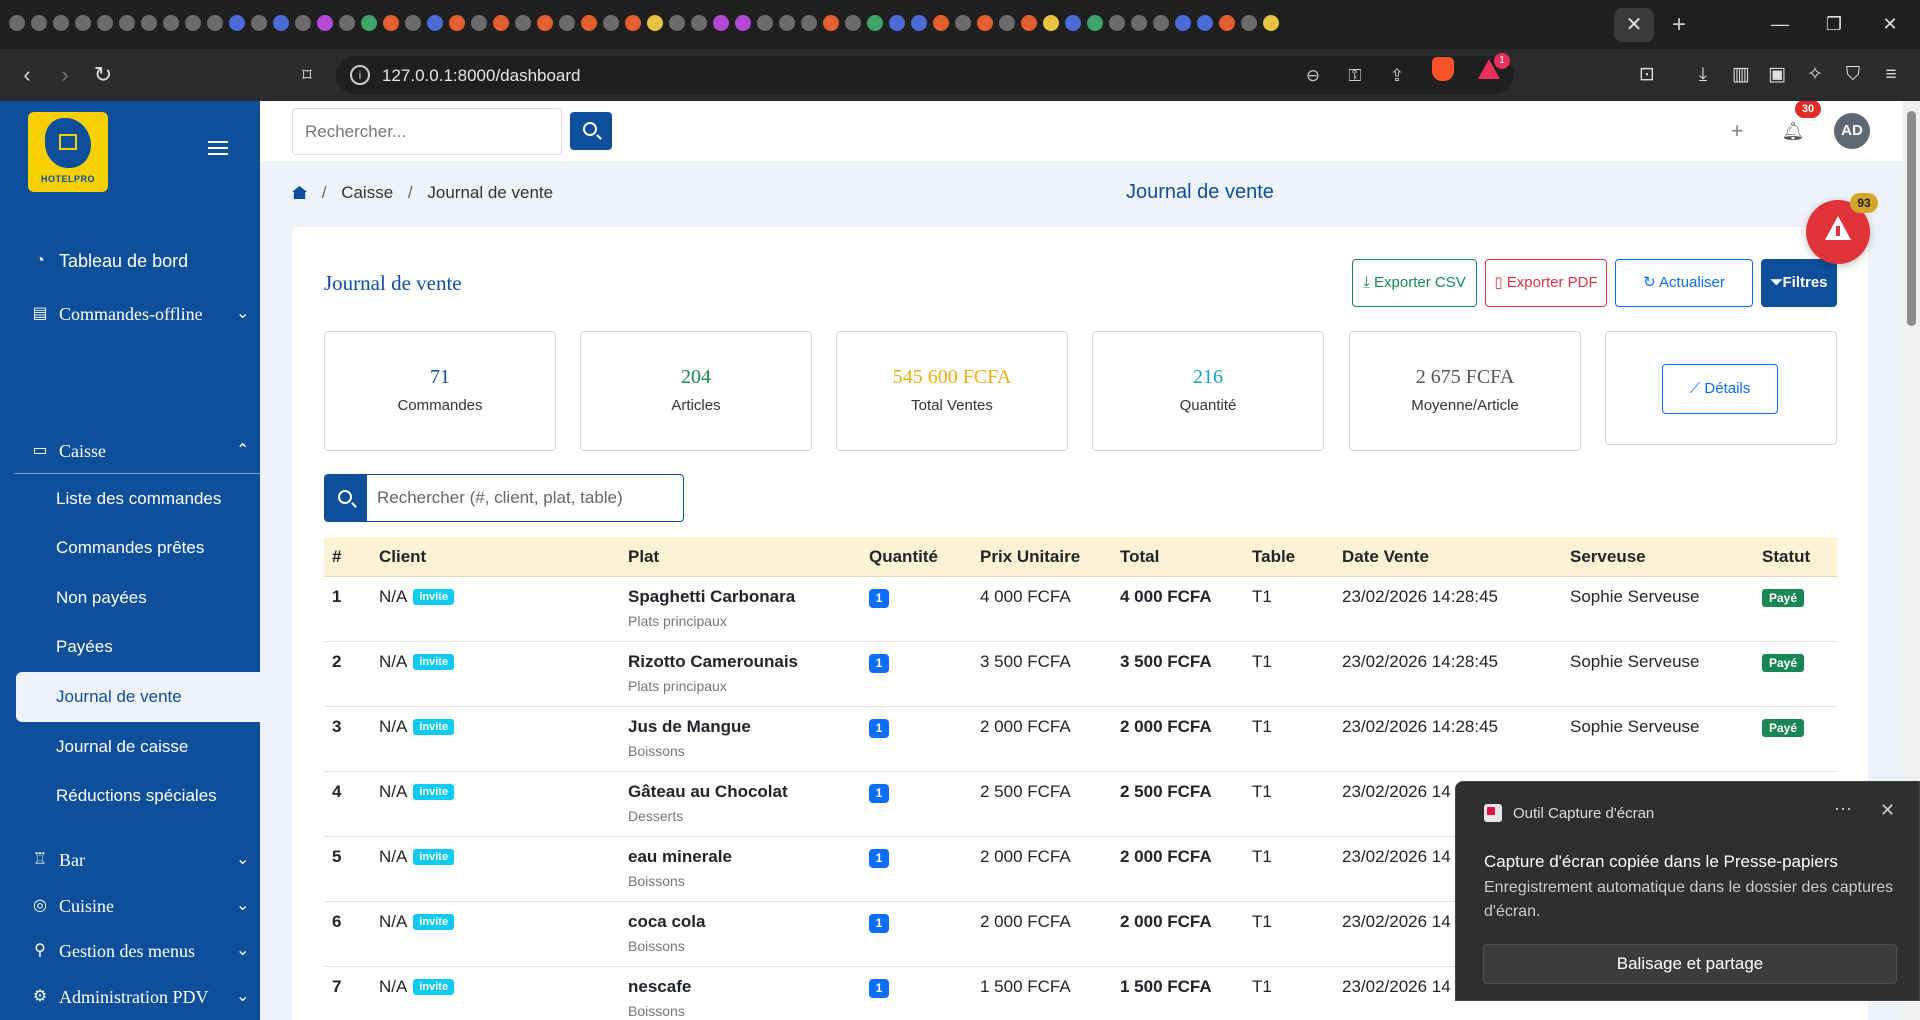  What do you see at coordinates (1815, 75) in the screenshot?
I see `leo-ai-icon: ✧` at bounding box center [1815, 75].